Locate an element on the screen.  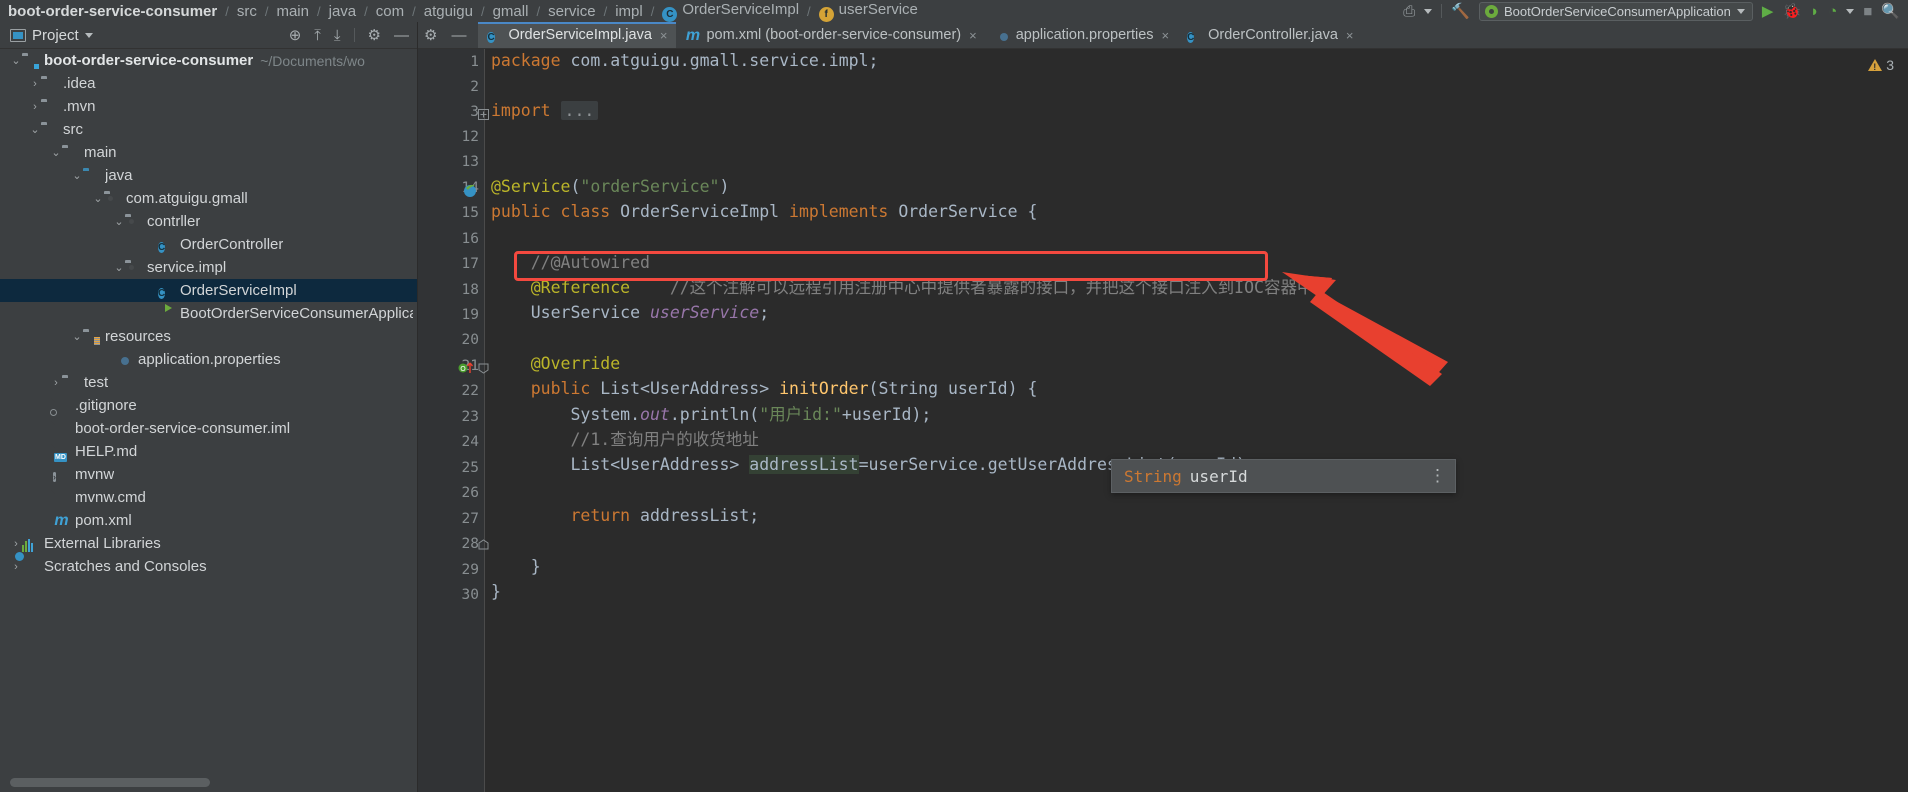
tree-item-mvn: › .mvn is located at coordinates (208, 106).